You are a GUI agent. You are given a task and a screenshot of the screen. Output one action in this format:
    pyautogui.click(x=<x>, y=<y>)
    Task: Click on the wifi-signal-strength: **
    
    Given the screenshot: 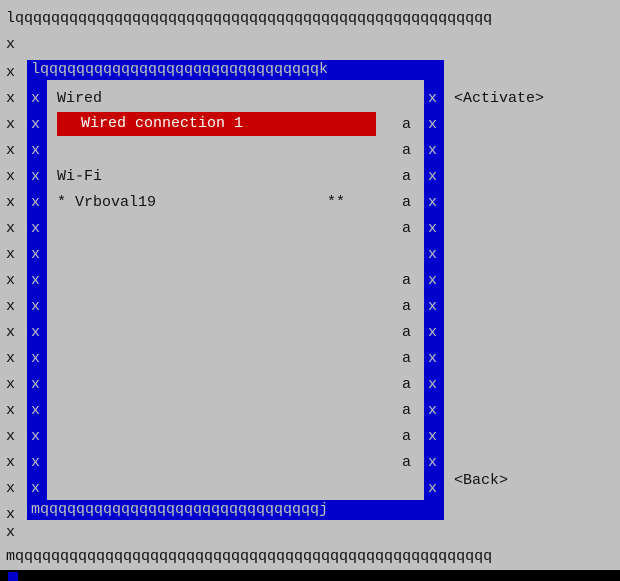 What is the action you would take?
    pyautogui.click(x=336, y=202)
    